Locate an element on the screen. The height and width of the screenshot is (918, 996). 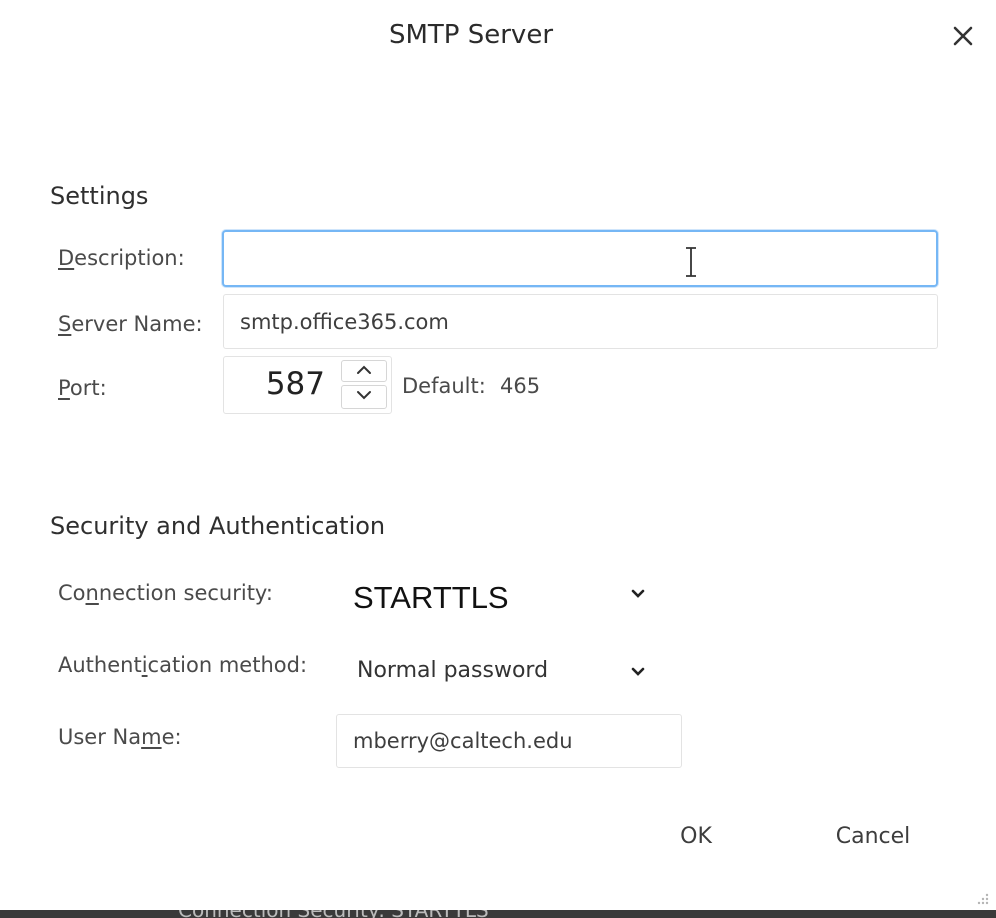
resize-grip-icon is located at coordinates (981, 899).